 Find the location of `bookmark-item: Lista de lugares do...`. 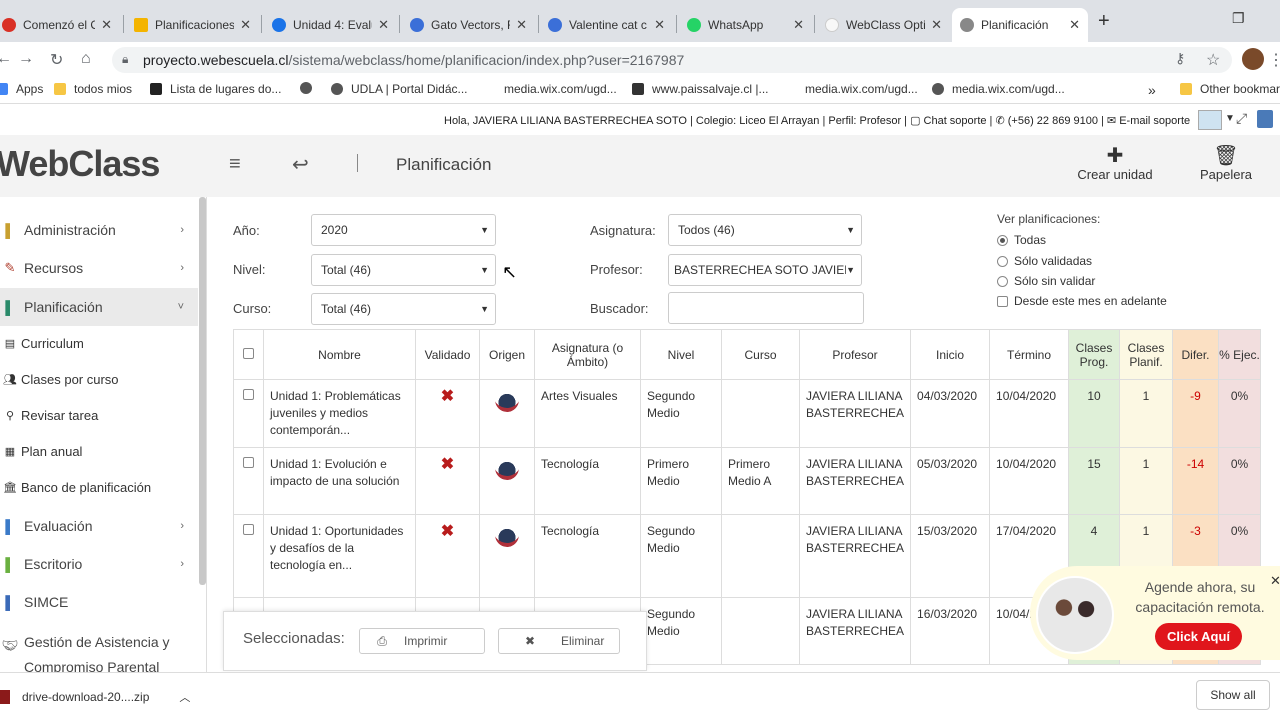

bookmark-item: Lista de lugares do... is located at coordinates (215, 89).